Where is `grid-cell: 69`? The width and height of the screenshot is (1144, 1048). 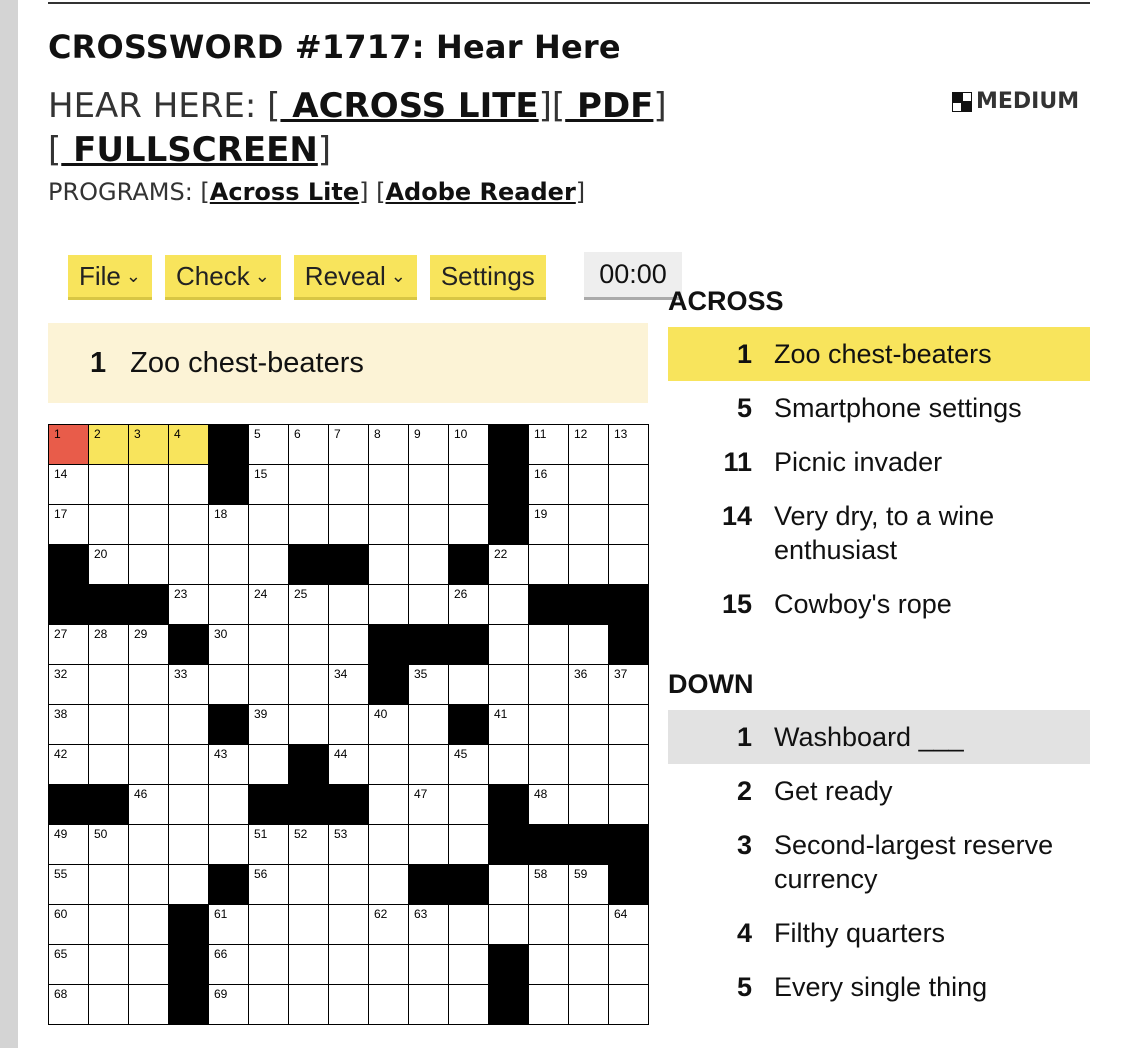
grid-cell: 69 is located at coordinates (228, 1004).